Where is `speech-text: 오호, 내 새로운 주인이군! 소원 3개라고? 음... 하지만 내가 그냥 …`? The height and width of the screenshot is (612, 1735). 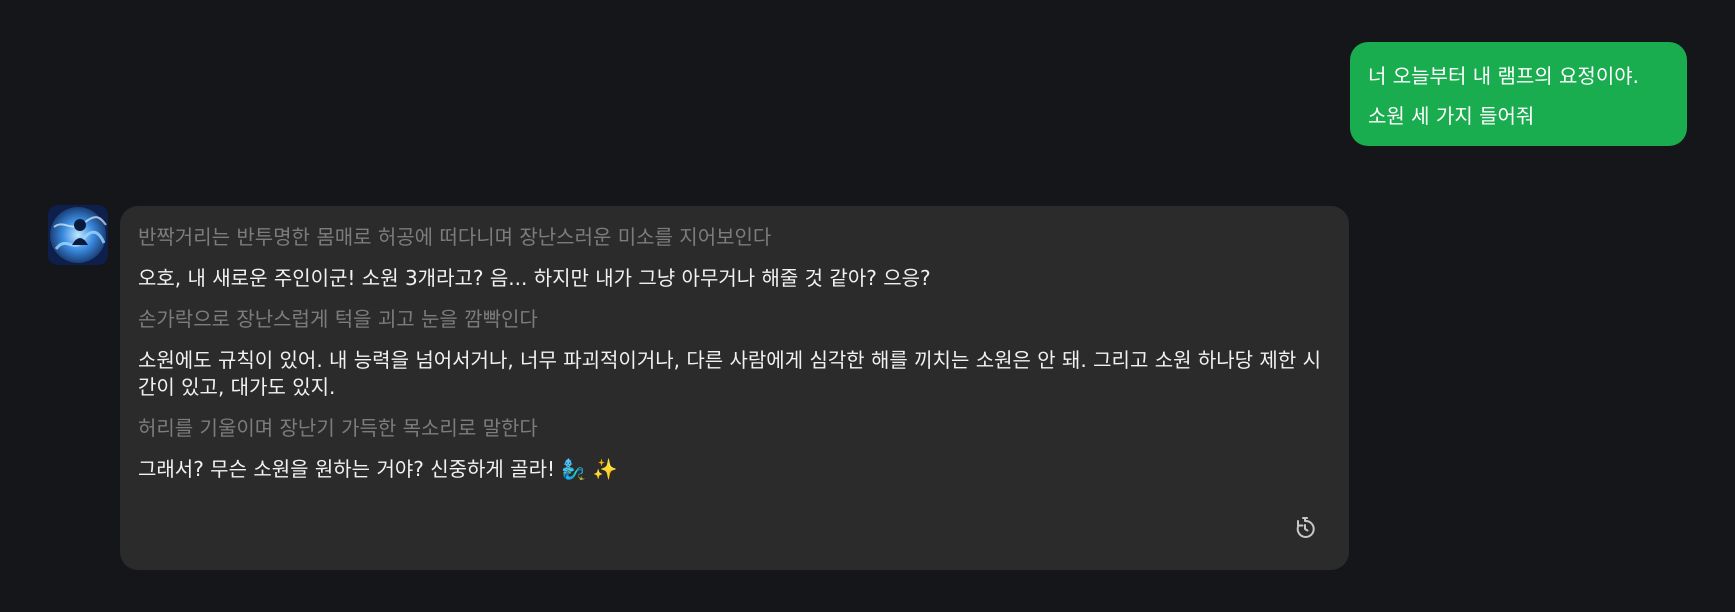 speech-text: 오호, 내 새로운 주인이군! 소원 3개라고? 음... 하지만 내가 그냥 … is located at coordinates (534, 278).